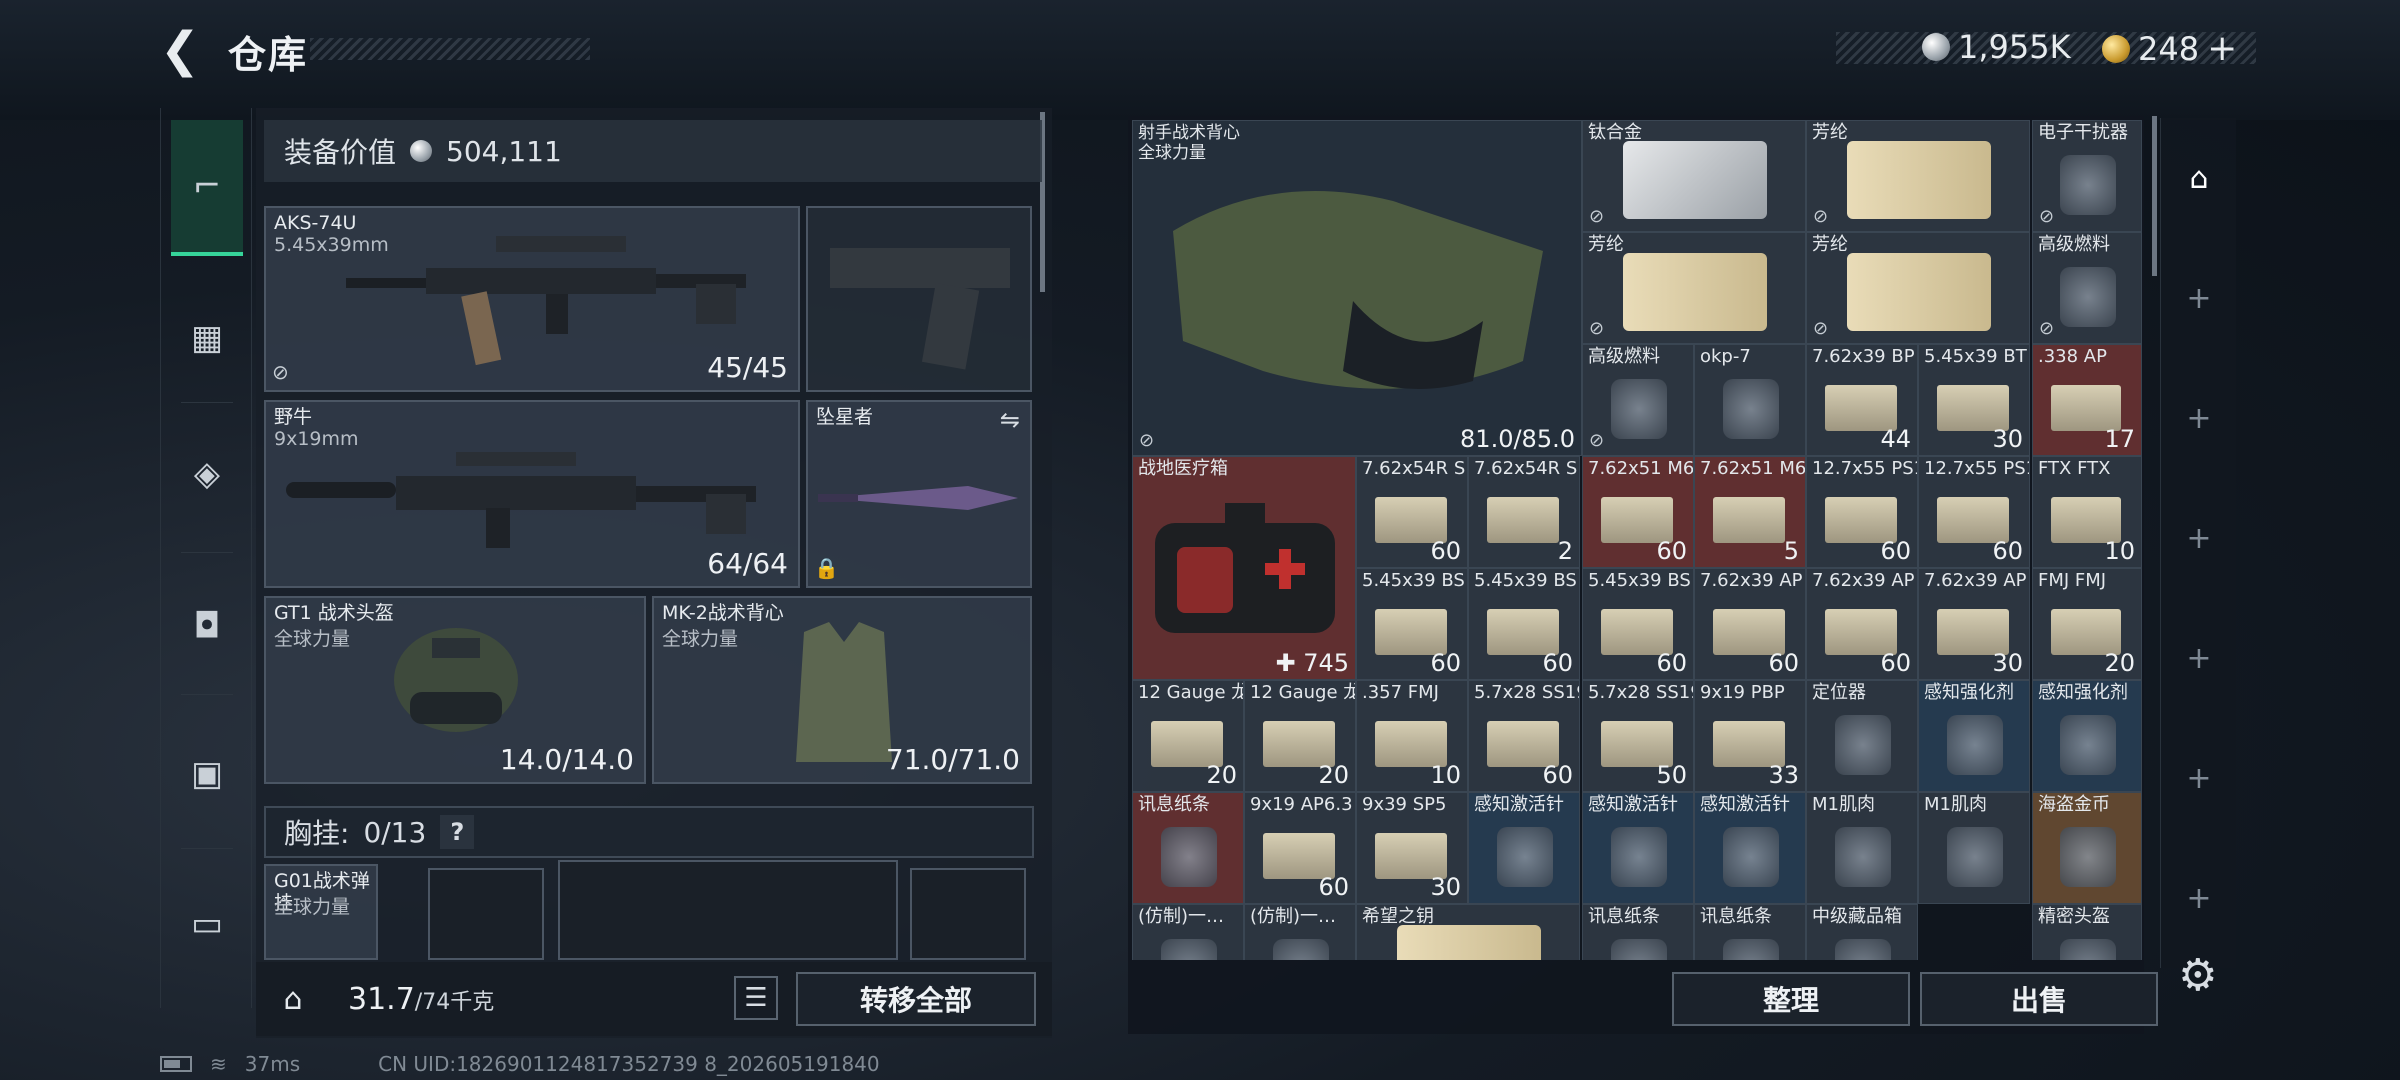  I want to click on backpack-tab-icon: ◈, so click(207, 474).